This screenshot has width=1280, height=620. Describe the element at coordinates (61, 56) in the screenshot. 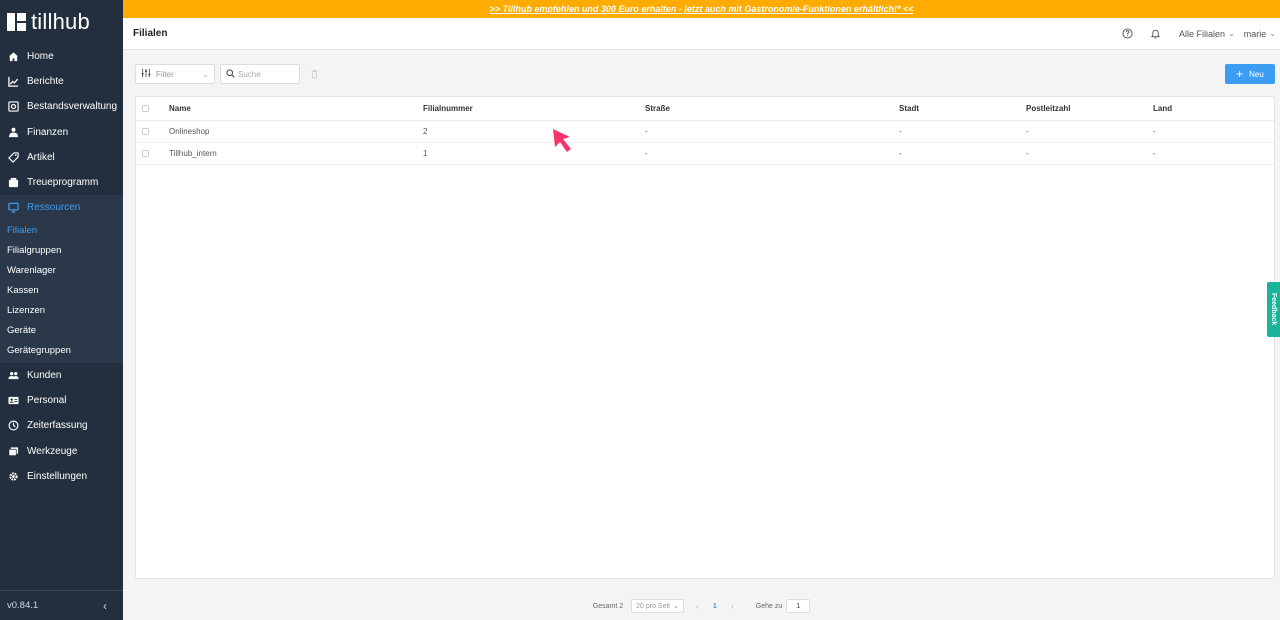

I see `sidebar-item-home: Home` at that location.